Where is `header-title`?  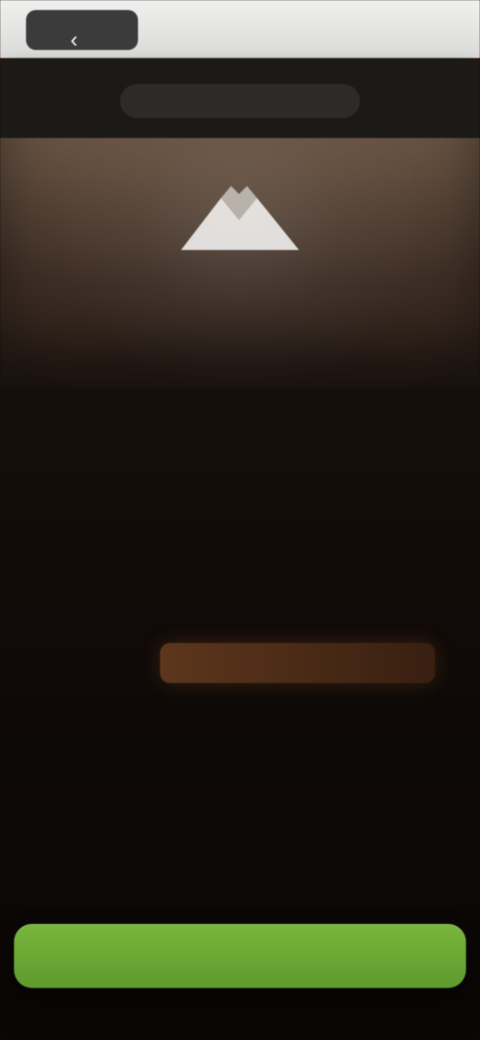 header-title is located at coordinates (240, 101).